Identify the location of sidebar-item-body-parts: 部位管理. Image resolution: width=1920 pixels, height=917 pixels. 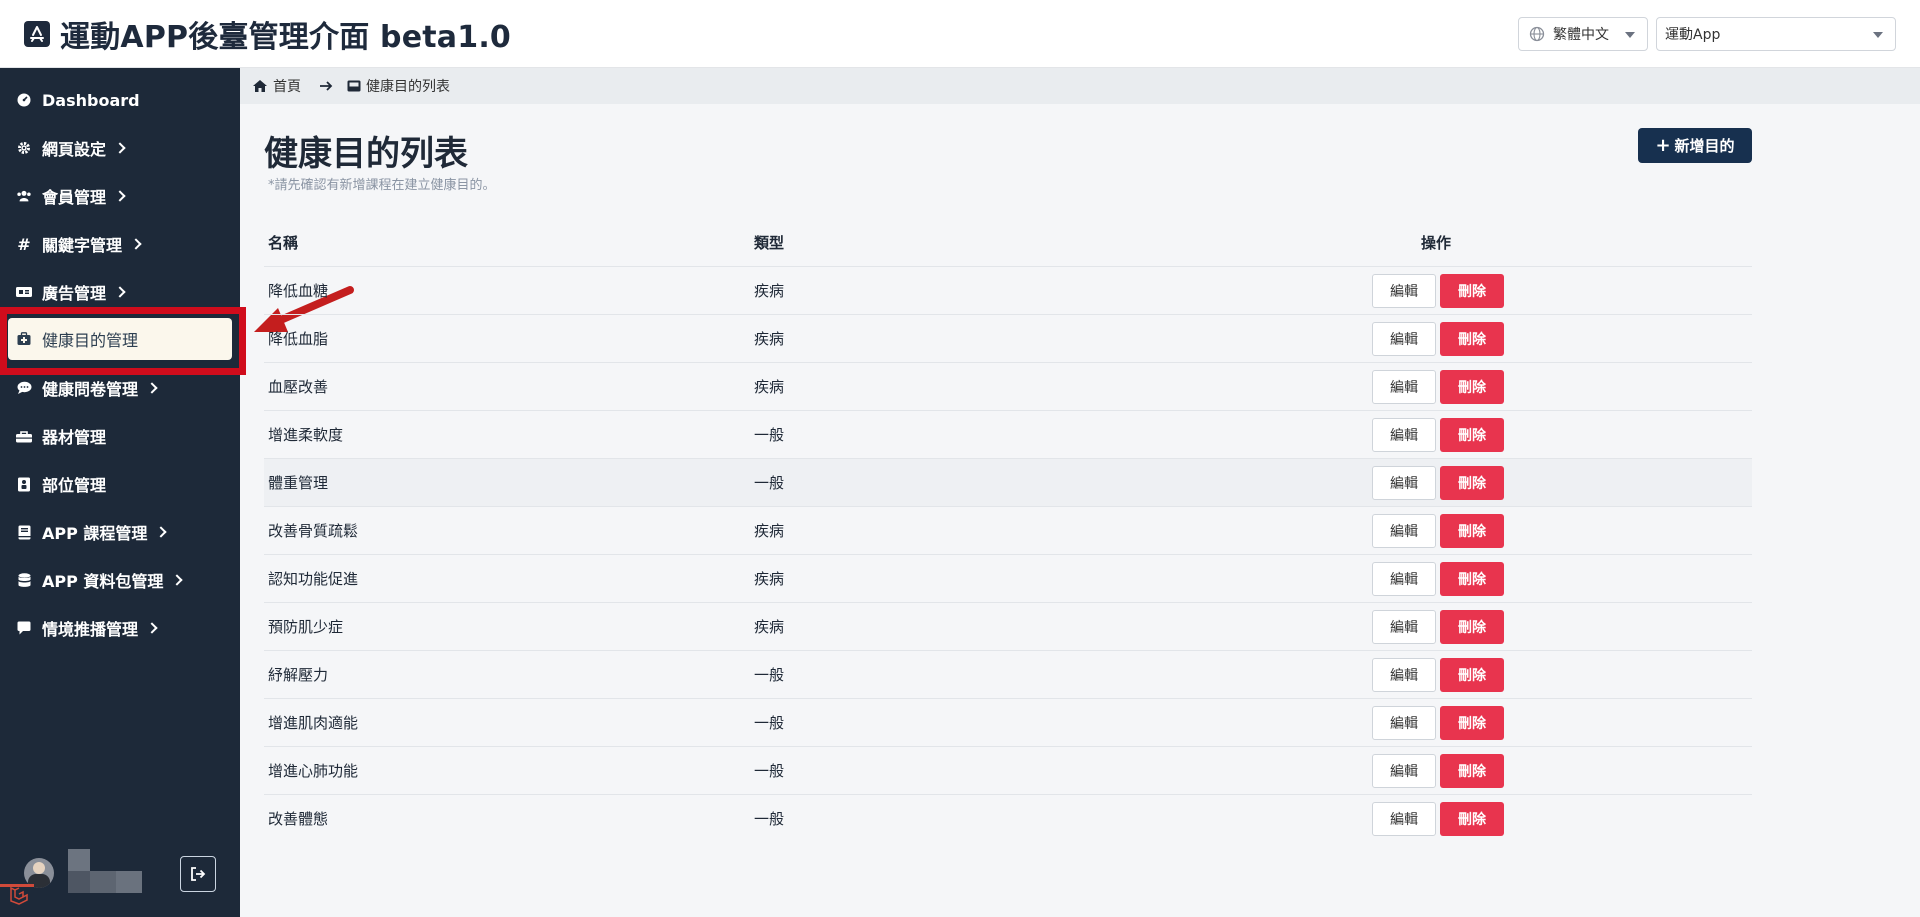
(120, 484).